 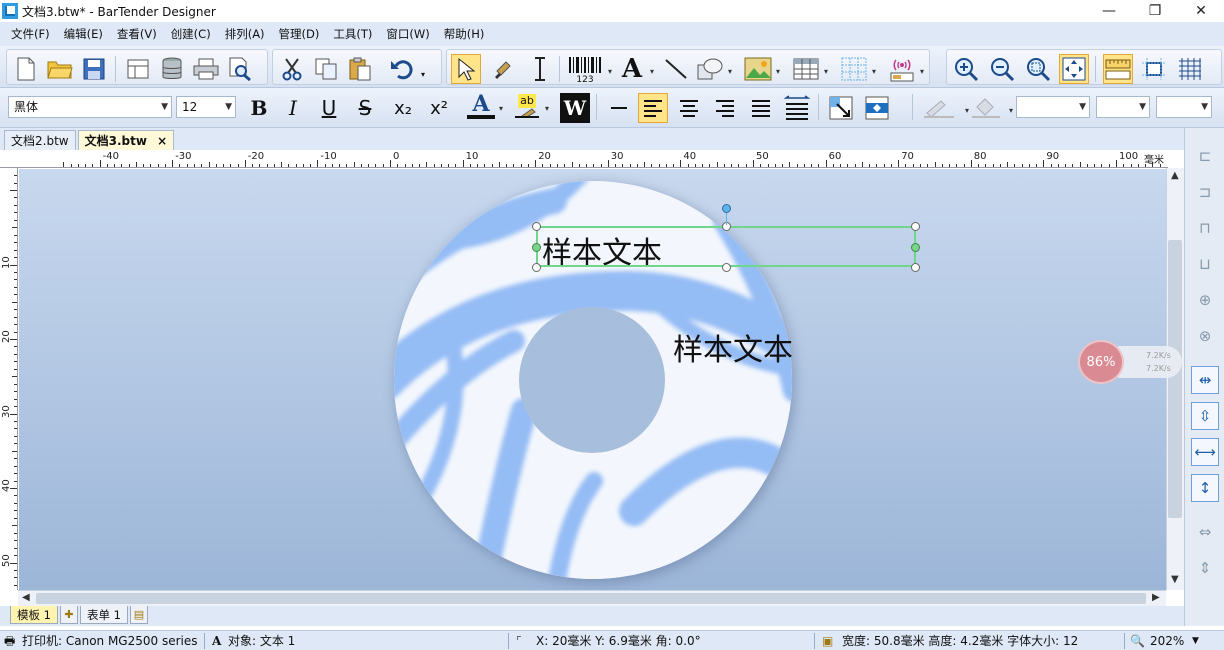 I want to click on fit-text-width-icon, so click(x=797, y=108).